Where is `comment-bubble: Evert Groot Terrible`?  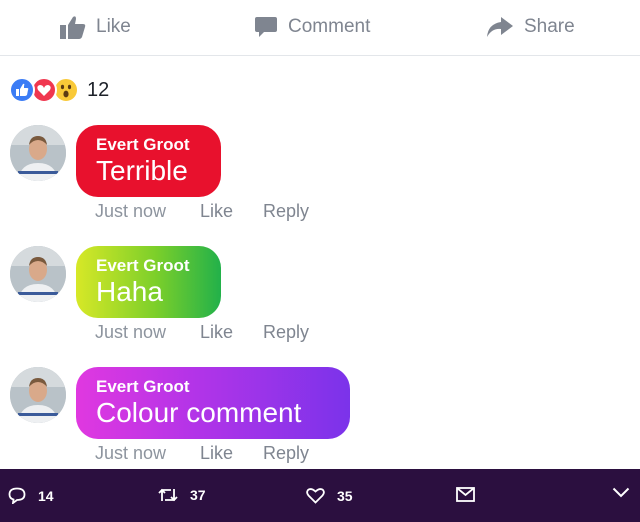 comment-bubble: Evert Groot Terrible is located at coordinates (148, 161).